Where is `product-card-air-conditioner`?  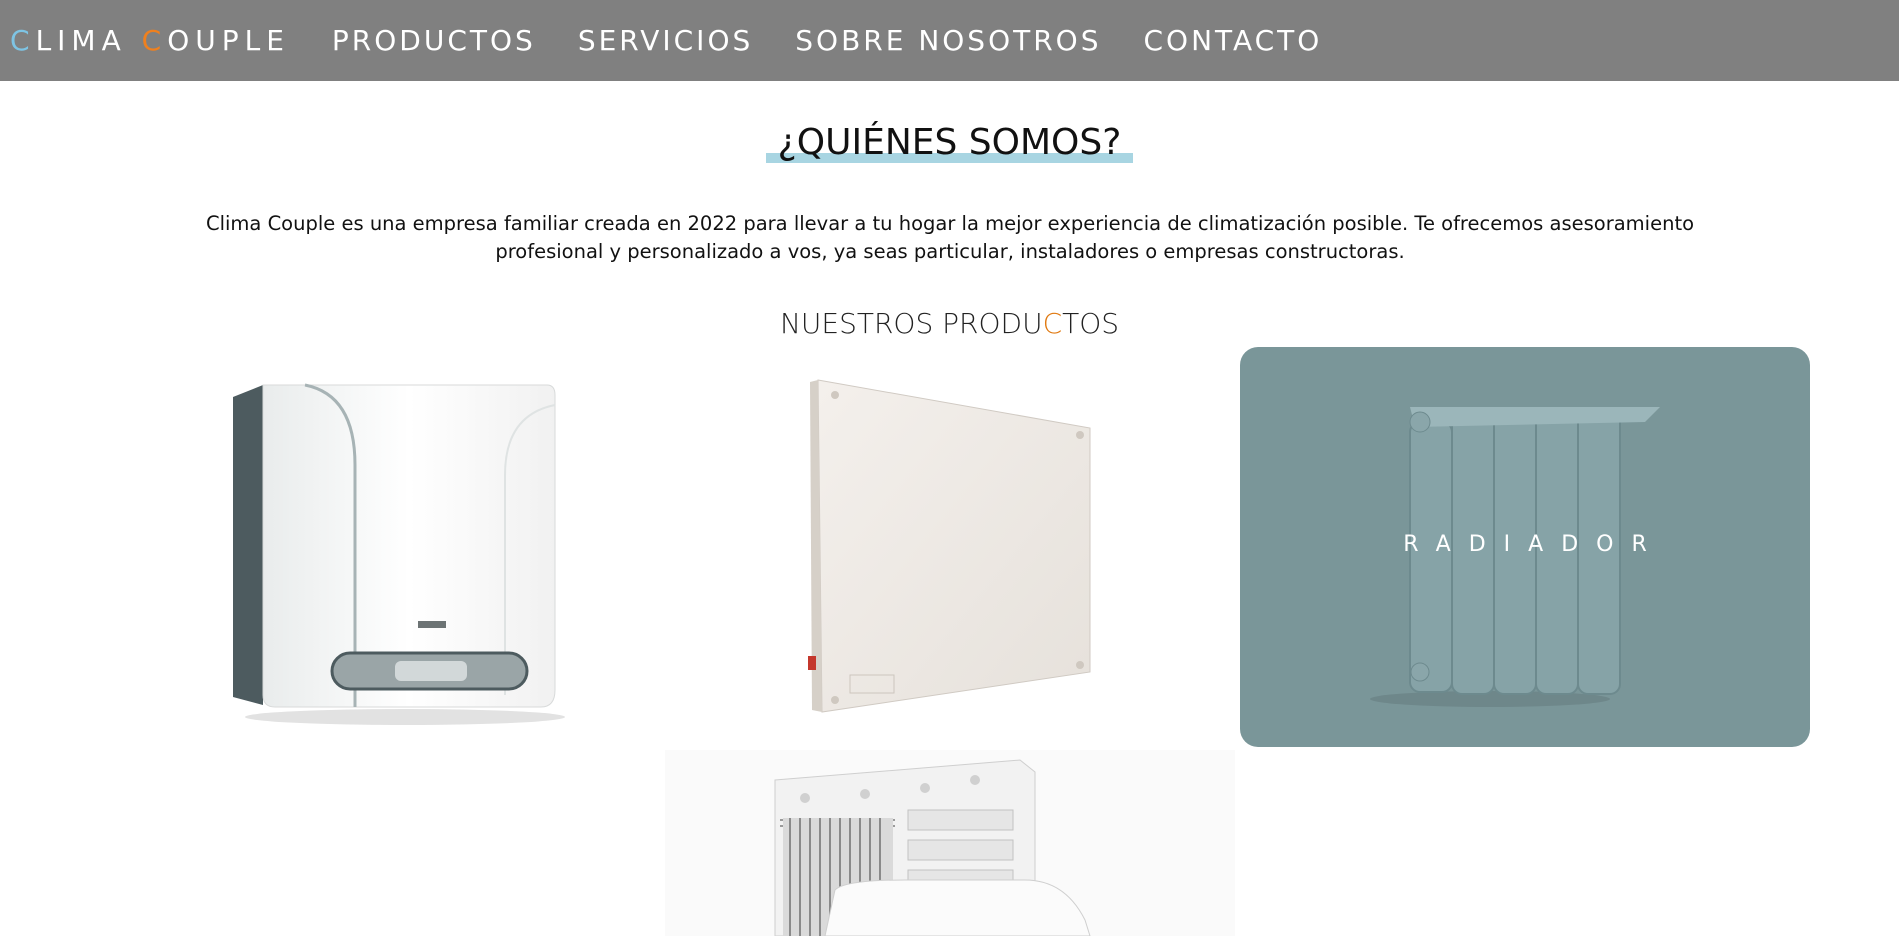
product-card-air-conditioner is located at coordinates (950, 843).